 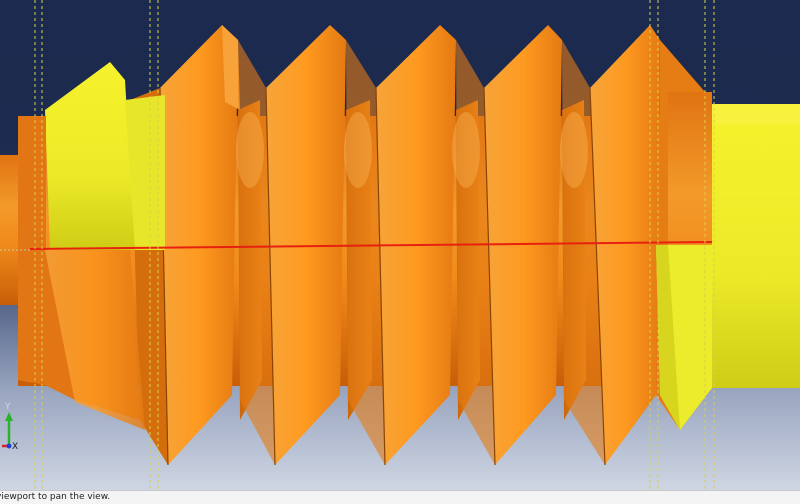 What do you see at coordinates (7, 407) in the screenshot?
I see `y-axis-label: Y` at bounding box center [7, 407].